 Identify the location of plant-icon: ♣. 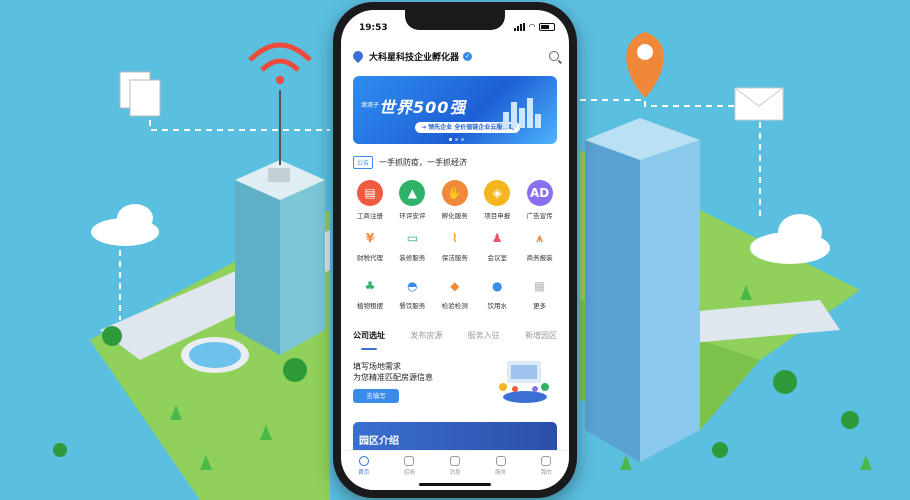
(370, 286).